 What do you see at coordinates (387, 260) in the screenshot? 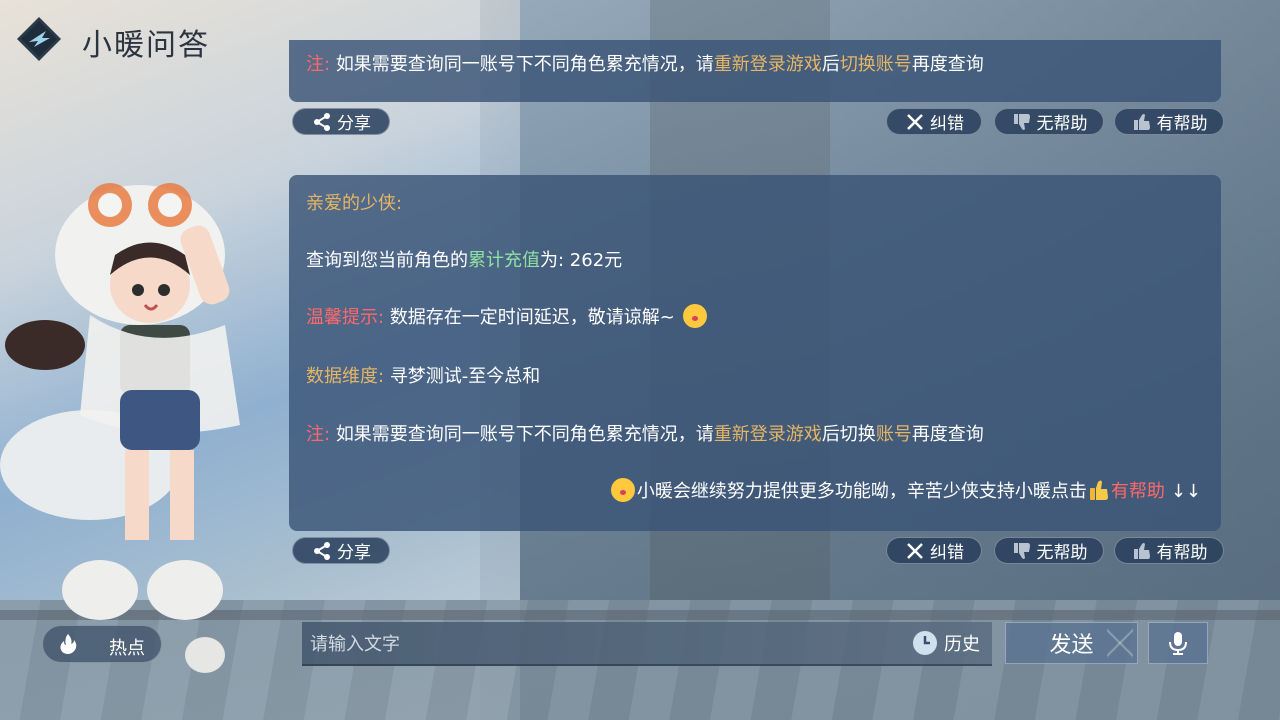
I see `query-text: 查询到您当前角色的` at bounding box center [387, 260].